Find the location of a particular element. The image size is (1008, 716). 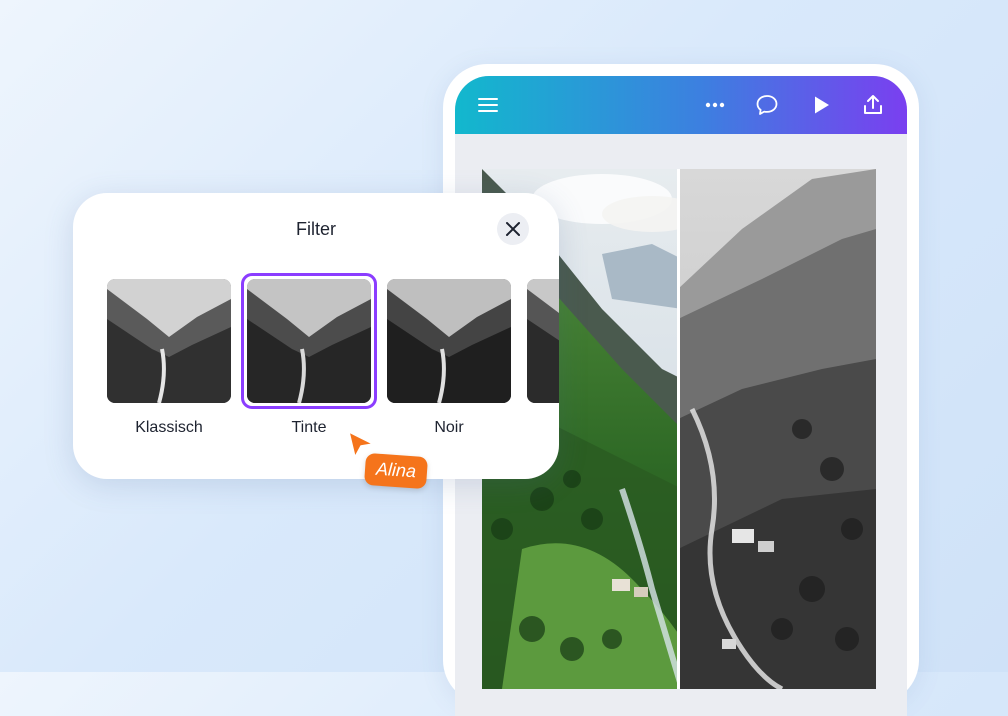

share-icon is located at coordinates (873, 105).